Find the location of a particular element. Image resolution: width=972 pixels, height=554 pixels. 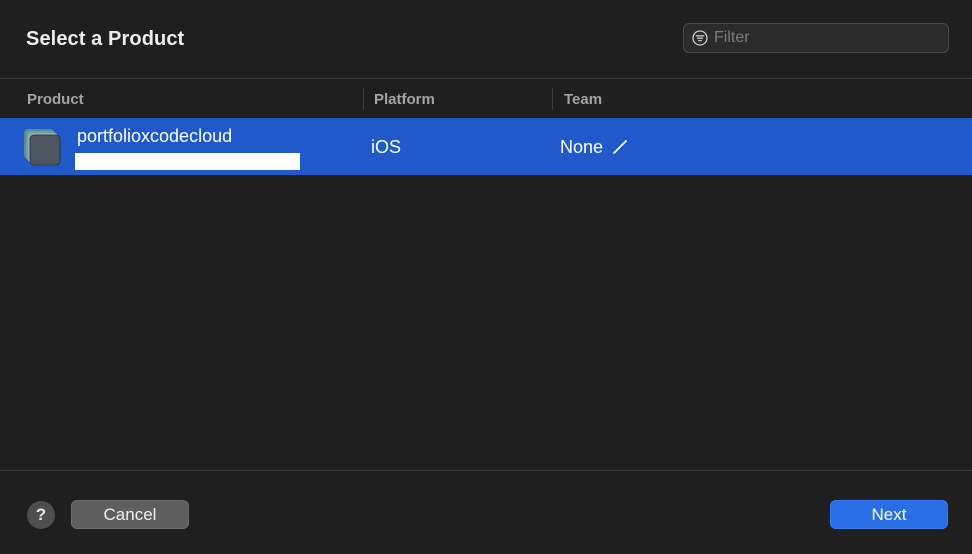

dialog-title: Select a Product is located at coordinates (105, 39).